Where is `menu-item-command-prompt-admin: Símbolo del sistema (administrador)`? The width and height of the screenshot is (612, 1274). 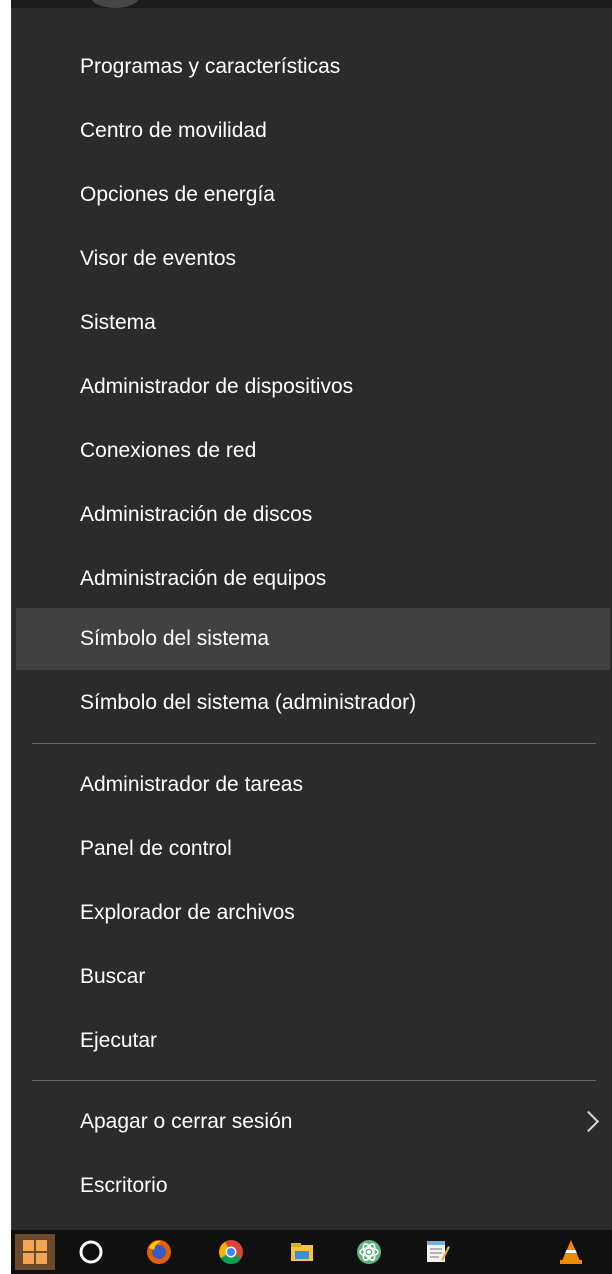
menu-item-command-prompt-admin: Símbolo del sistema (administrador) is located at coordinates (313, 703).